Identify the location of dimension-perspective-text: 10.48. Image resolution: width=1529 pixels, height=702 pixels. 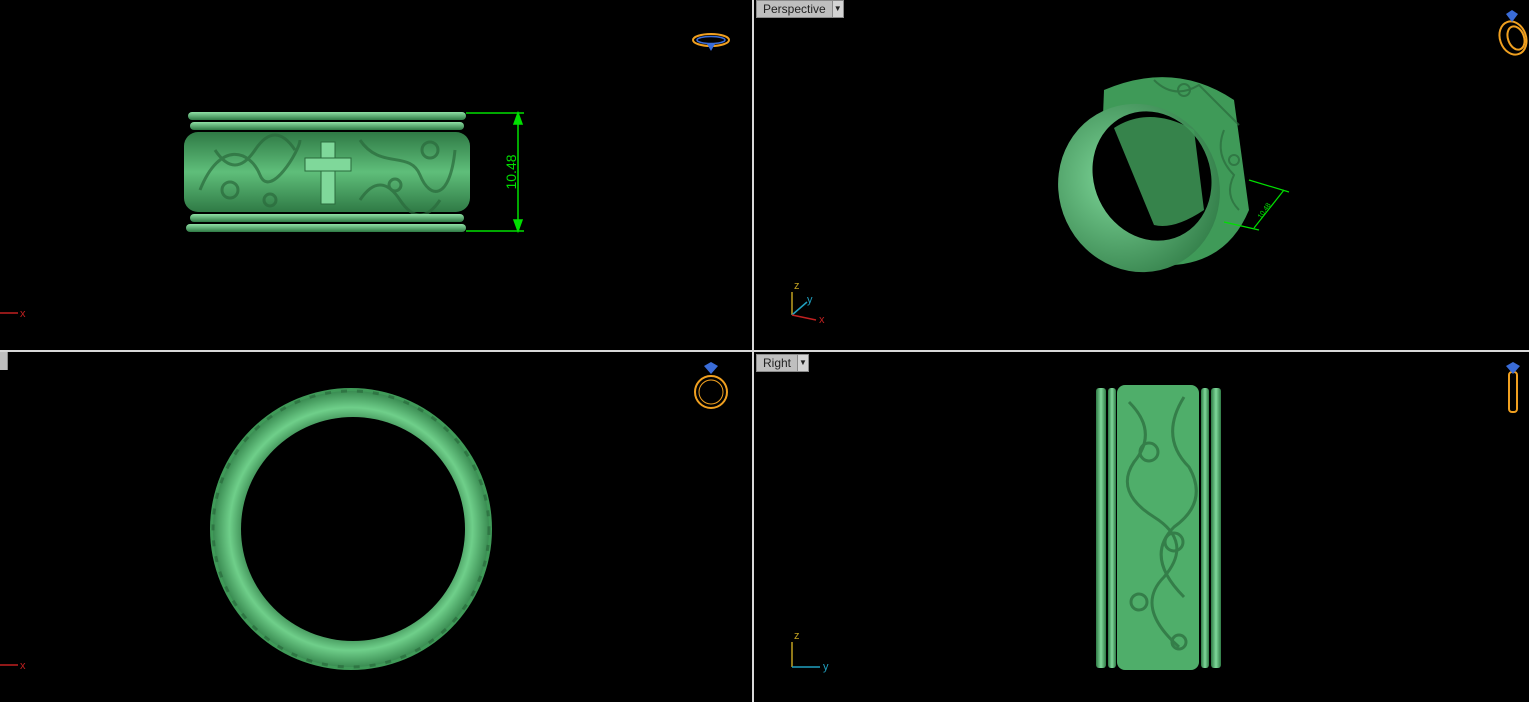
(1265, 211).